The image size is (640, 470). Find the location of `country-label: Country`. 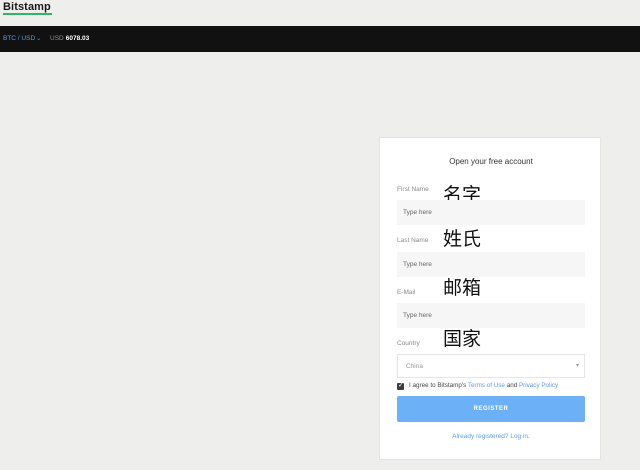

country-label: Country is located at coordinates (408, 343).